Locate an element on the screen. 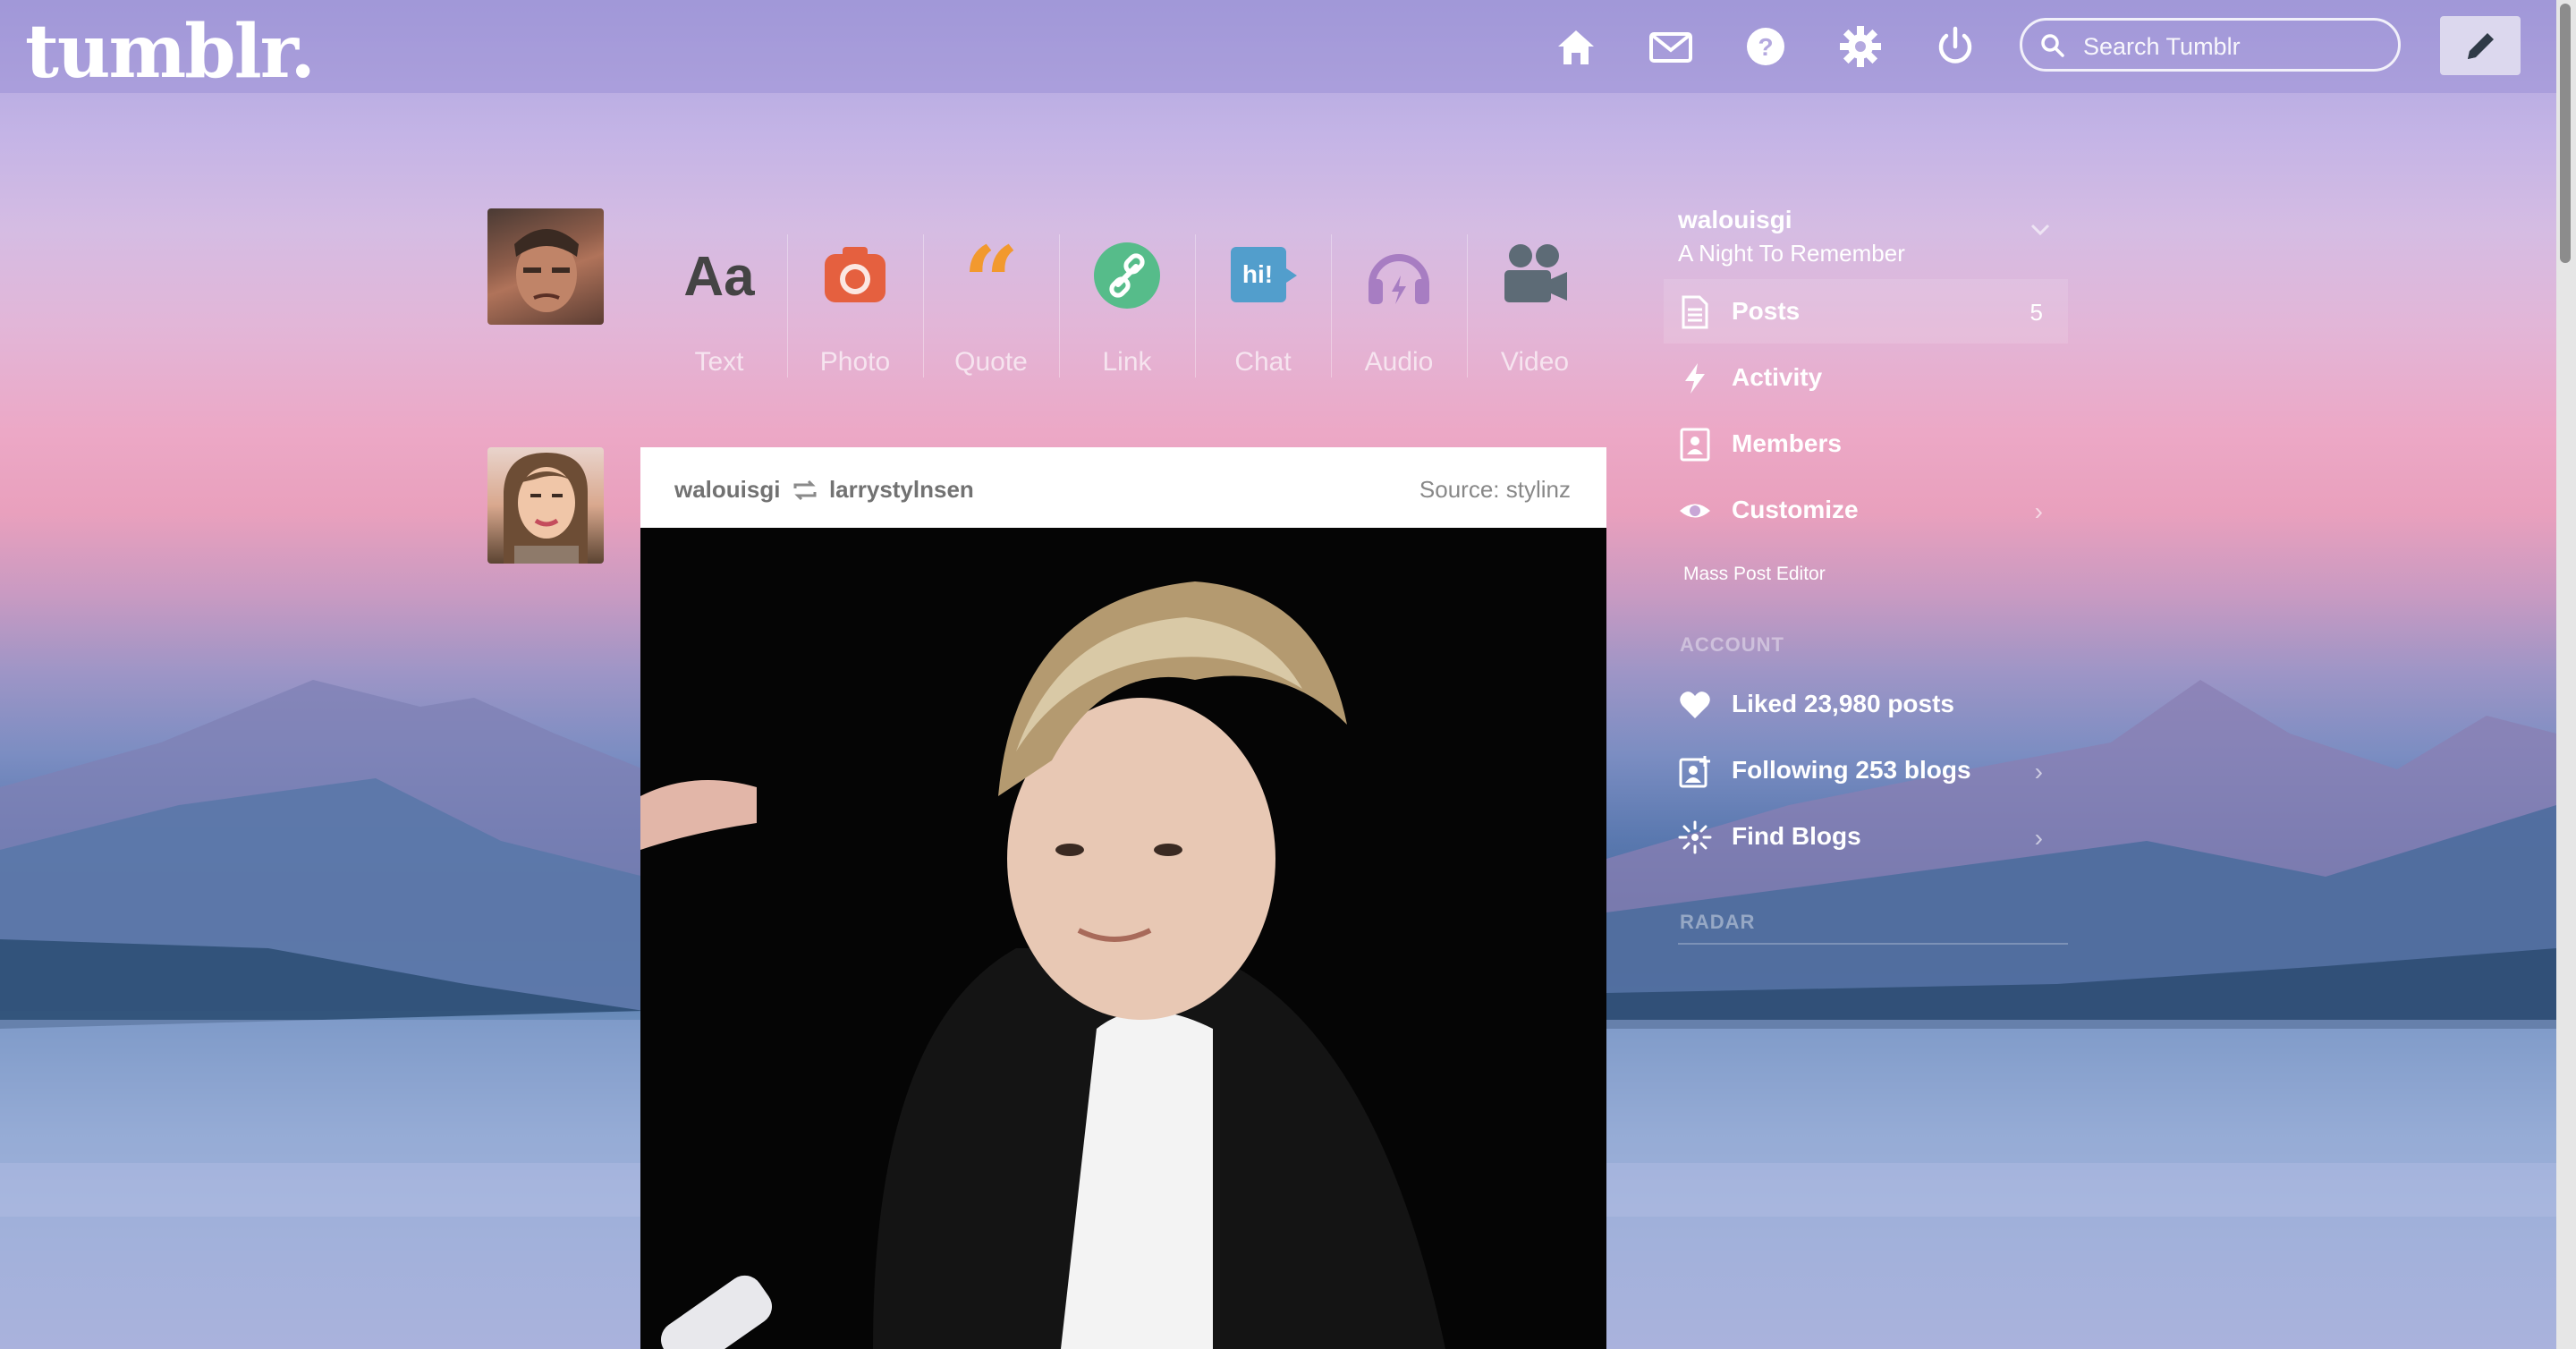 This screenshot has height=1349, width=2576. sidebar-item-following: Following 253 blogs › is located at coordinates (1866, 770).